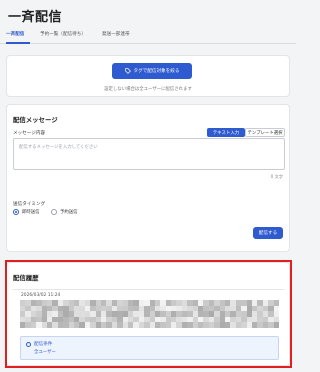  What do you see at coordinates (35, 17) in the screenshot?
I see `page-title: 一斉配信` at bounding box center [35, 17].